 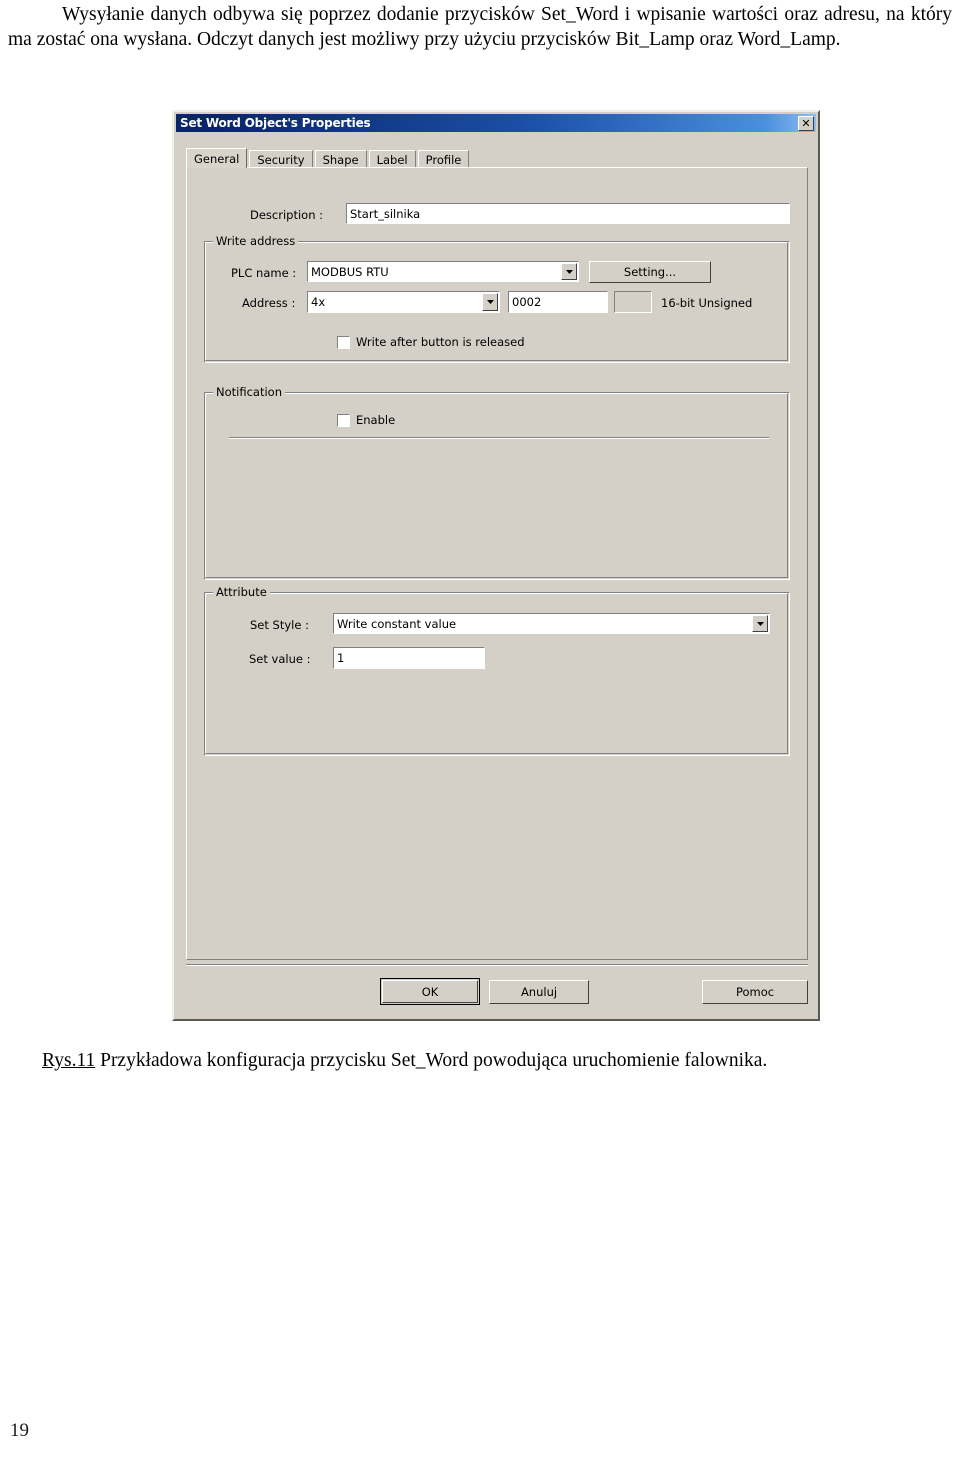 I want to click on attribute-group-title: Attribute, so click(x=241, y=592).